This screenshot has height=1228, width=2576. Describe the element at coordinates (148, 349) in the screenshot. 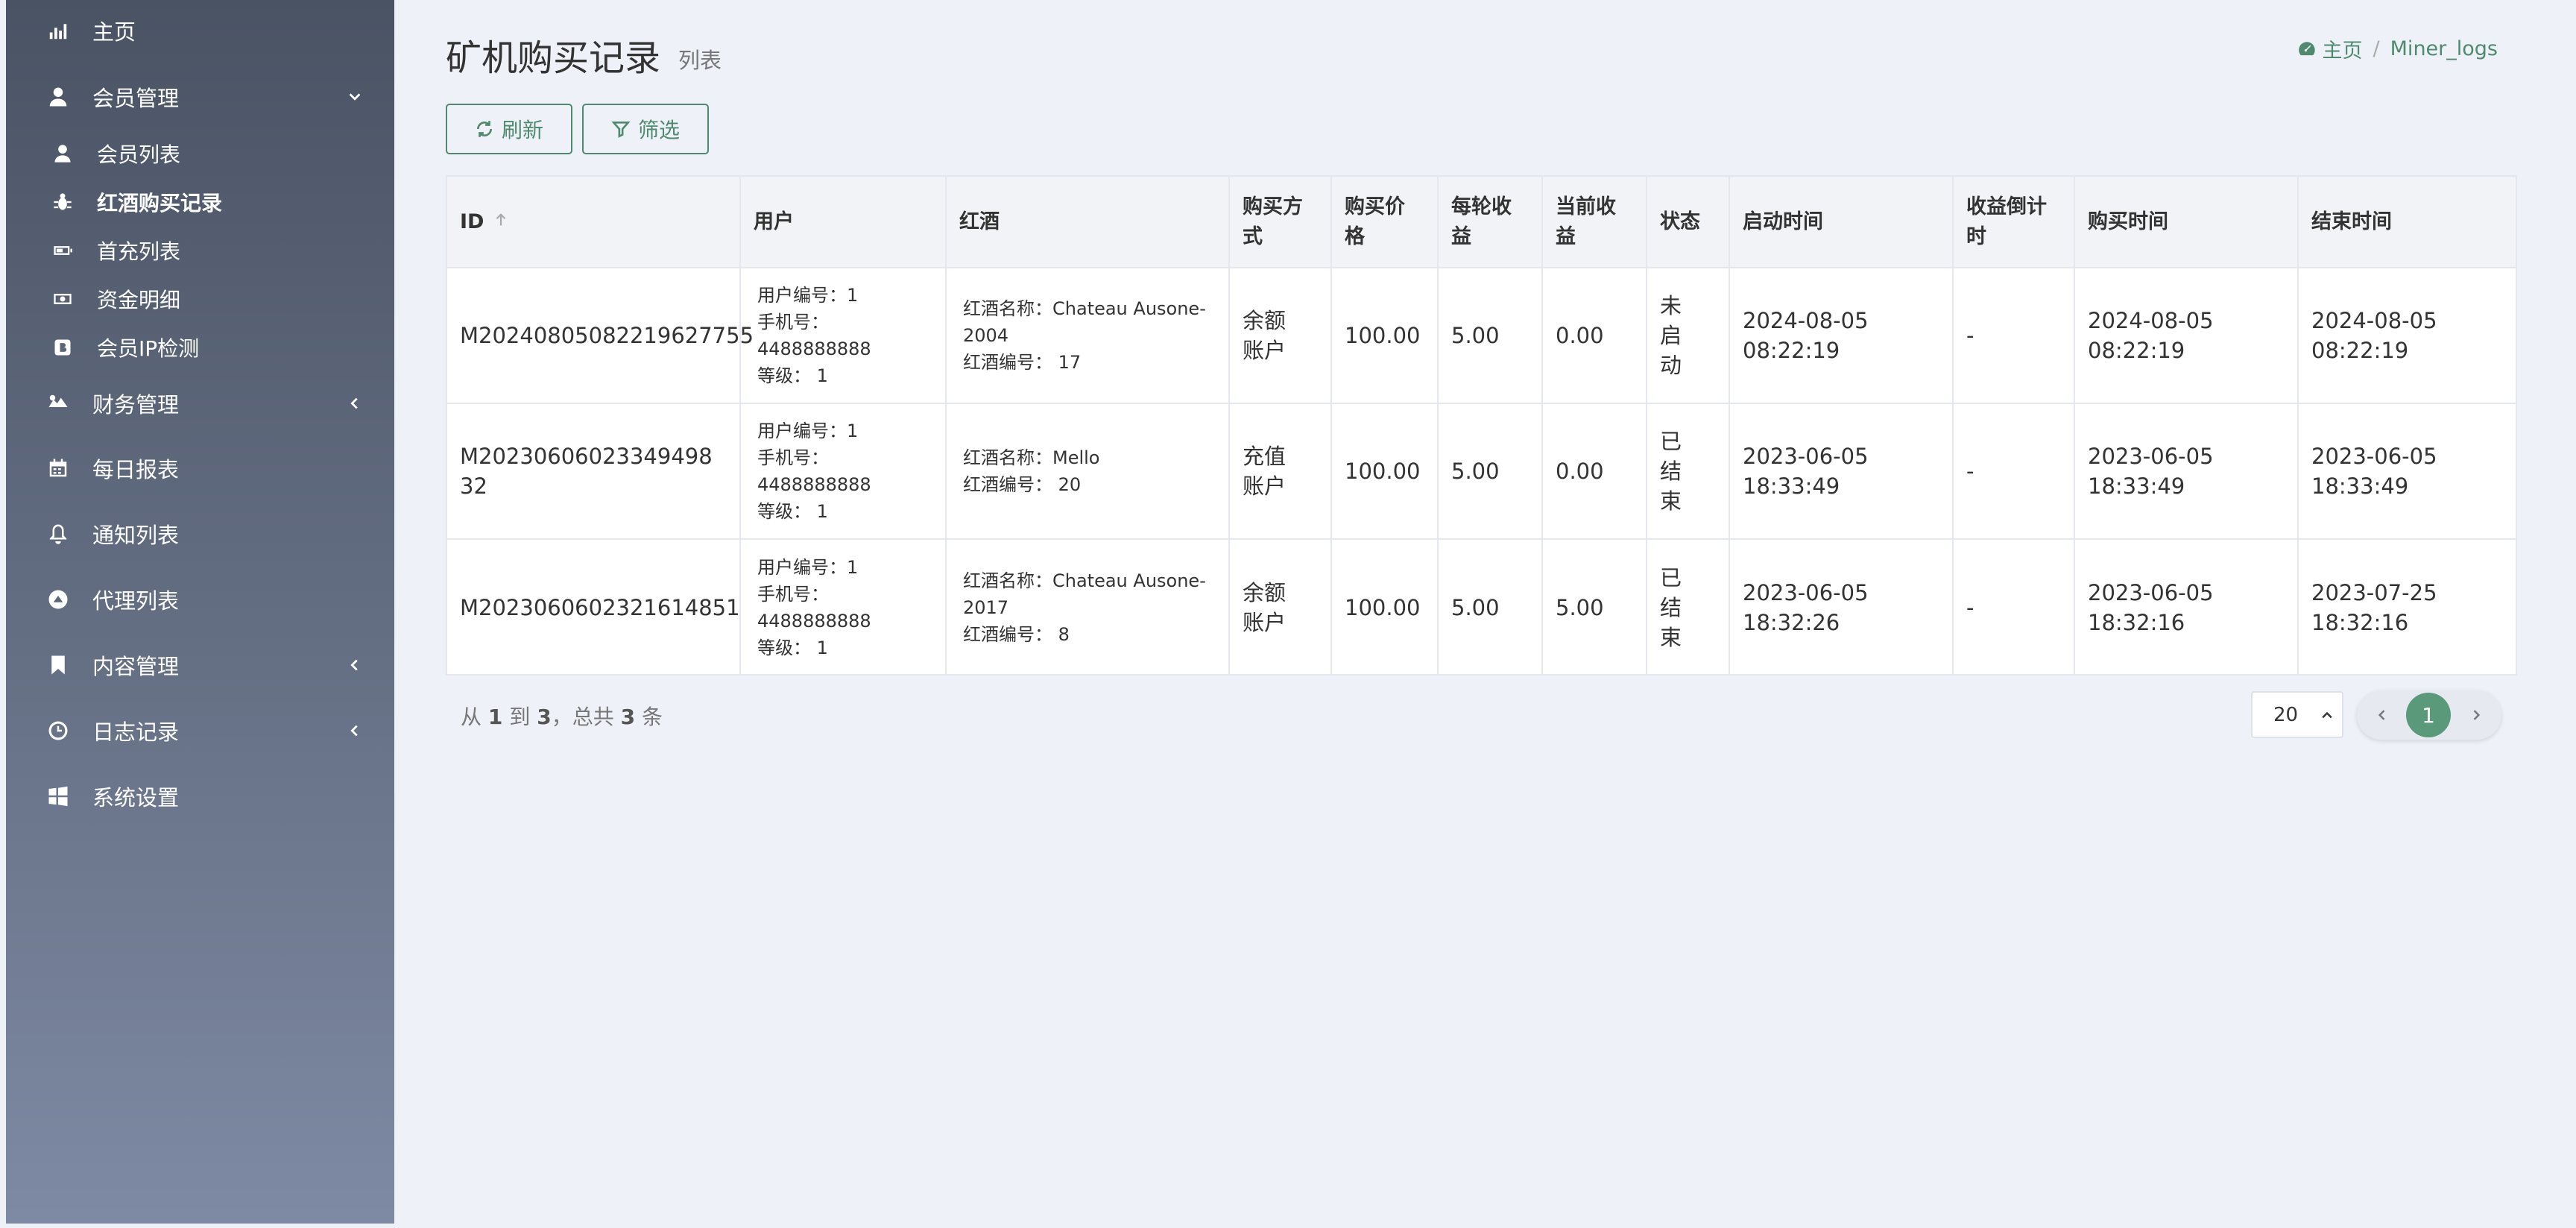

I see `sidebar-subitem-label: 会员IP检测` at that location.